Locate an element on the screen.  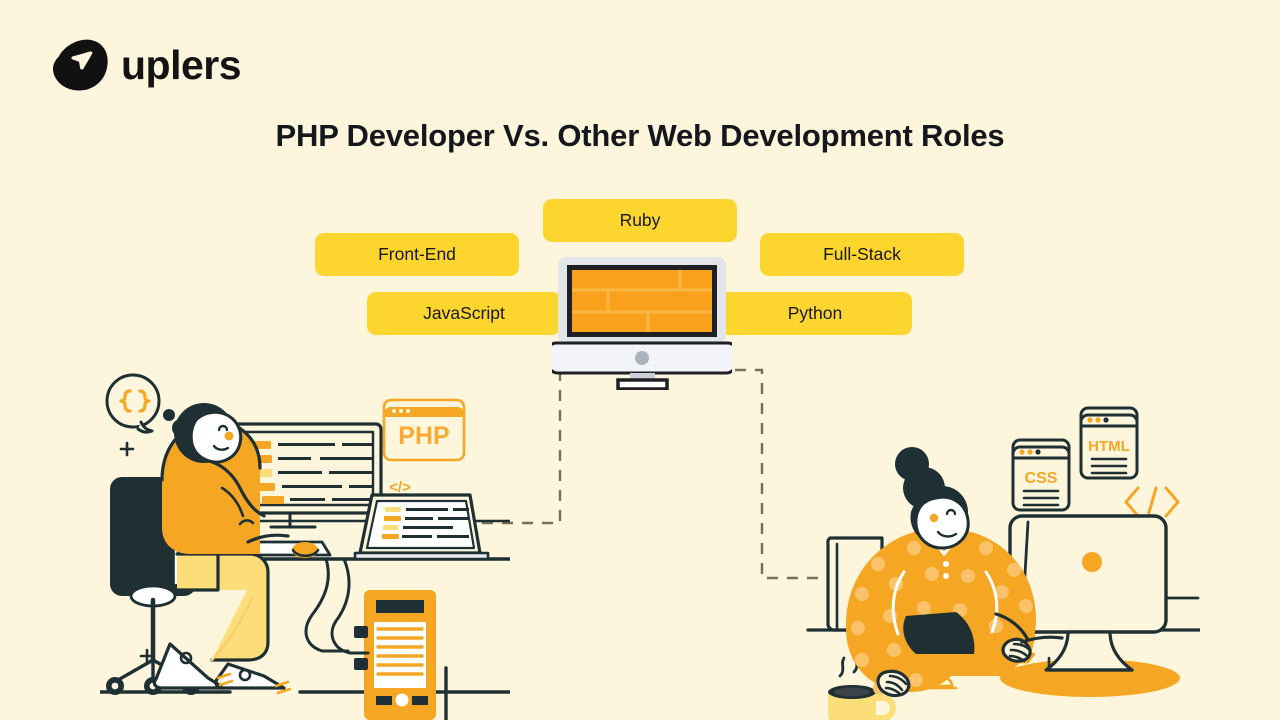
role-pill-label: Front-End is located at coordinates (417, 254).